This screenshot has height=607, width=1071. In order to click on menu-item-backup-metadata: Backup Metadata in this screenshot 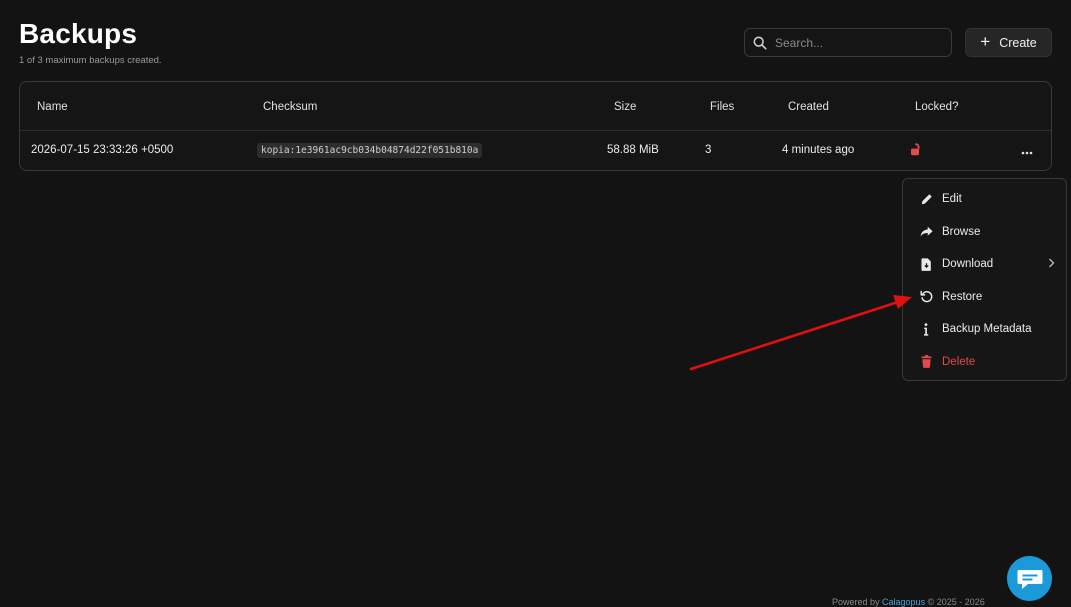, I will do `click(984, 329)`.